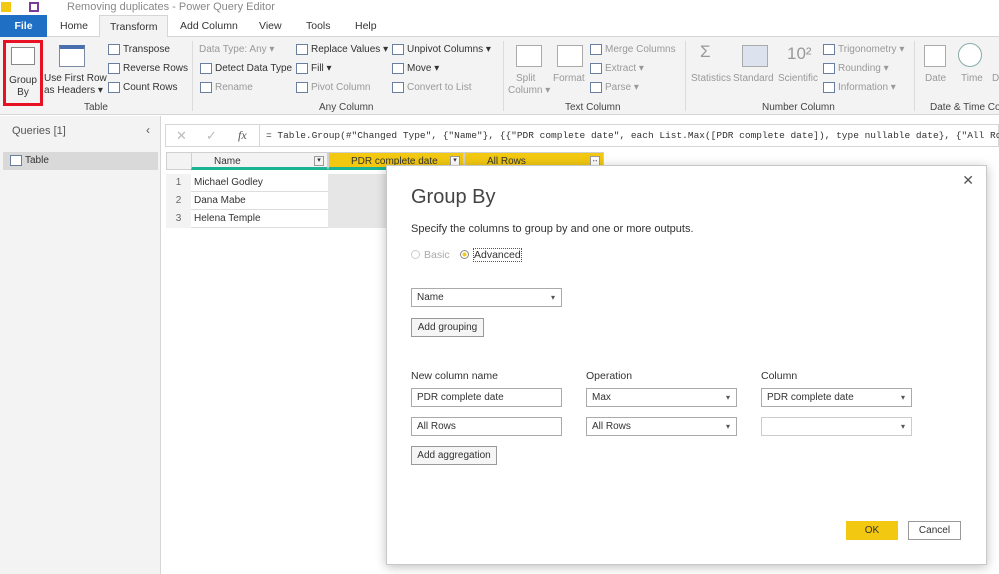  Describe the element at coordinates (139, 49) in the screenshot. I see `transpose-button: Transpose` at that location.